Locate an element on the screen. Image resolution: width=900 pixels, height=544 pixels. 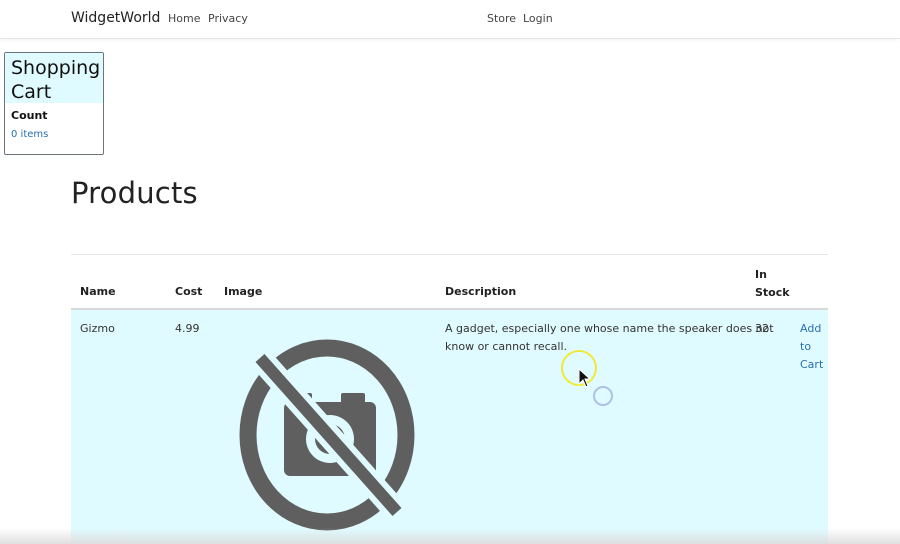
product-cost: 4.99 is located at coordinates (187, 328).